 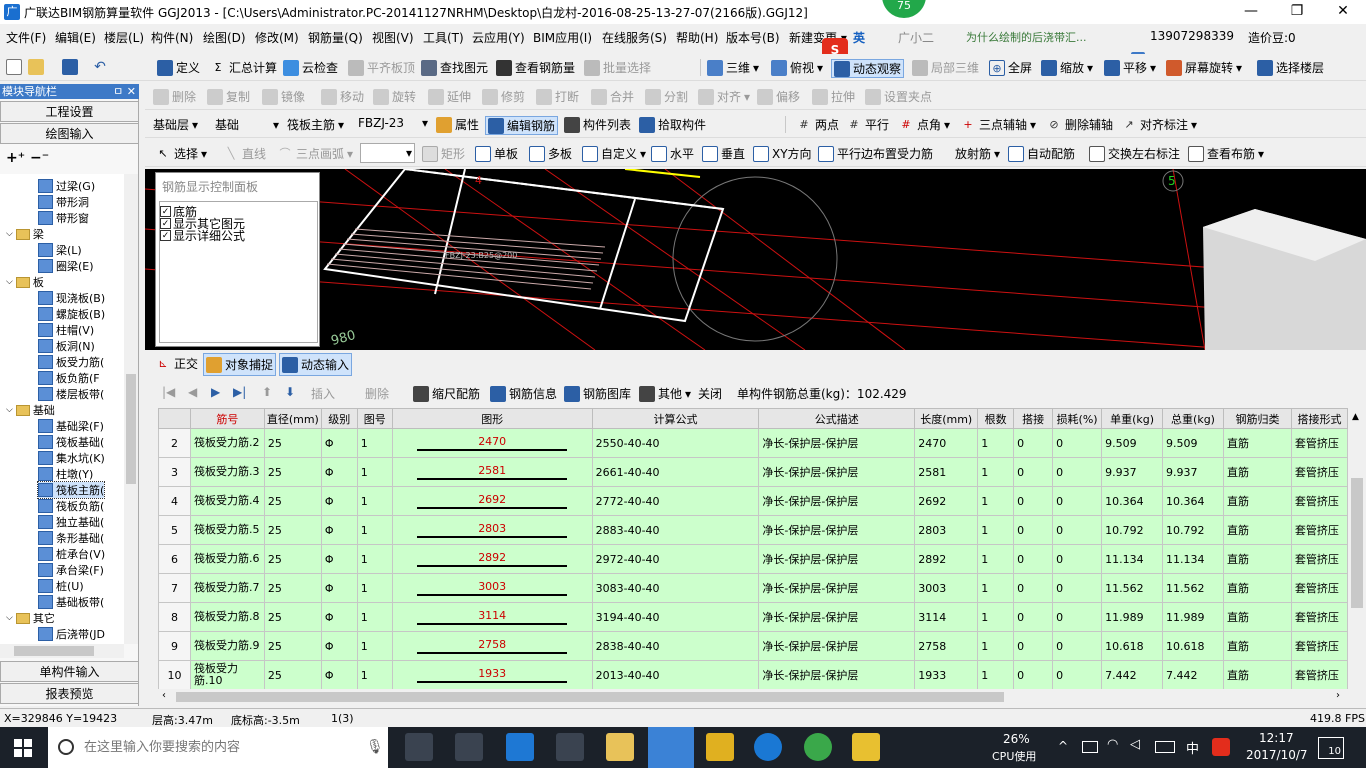 What do you see at coordinates (174, 588) in the screenshot?
I see `table-cell: 7` at bounding box center [174, 588].